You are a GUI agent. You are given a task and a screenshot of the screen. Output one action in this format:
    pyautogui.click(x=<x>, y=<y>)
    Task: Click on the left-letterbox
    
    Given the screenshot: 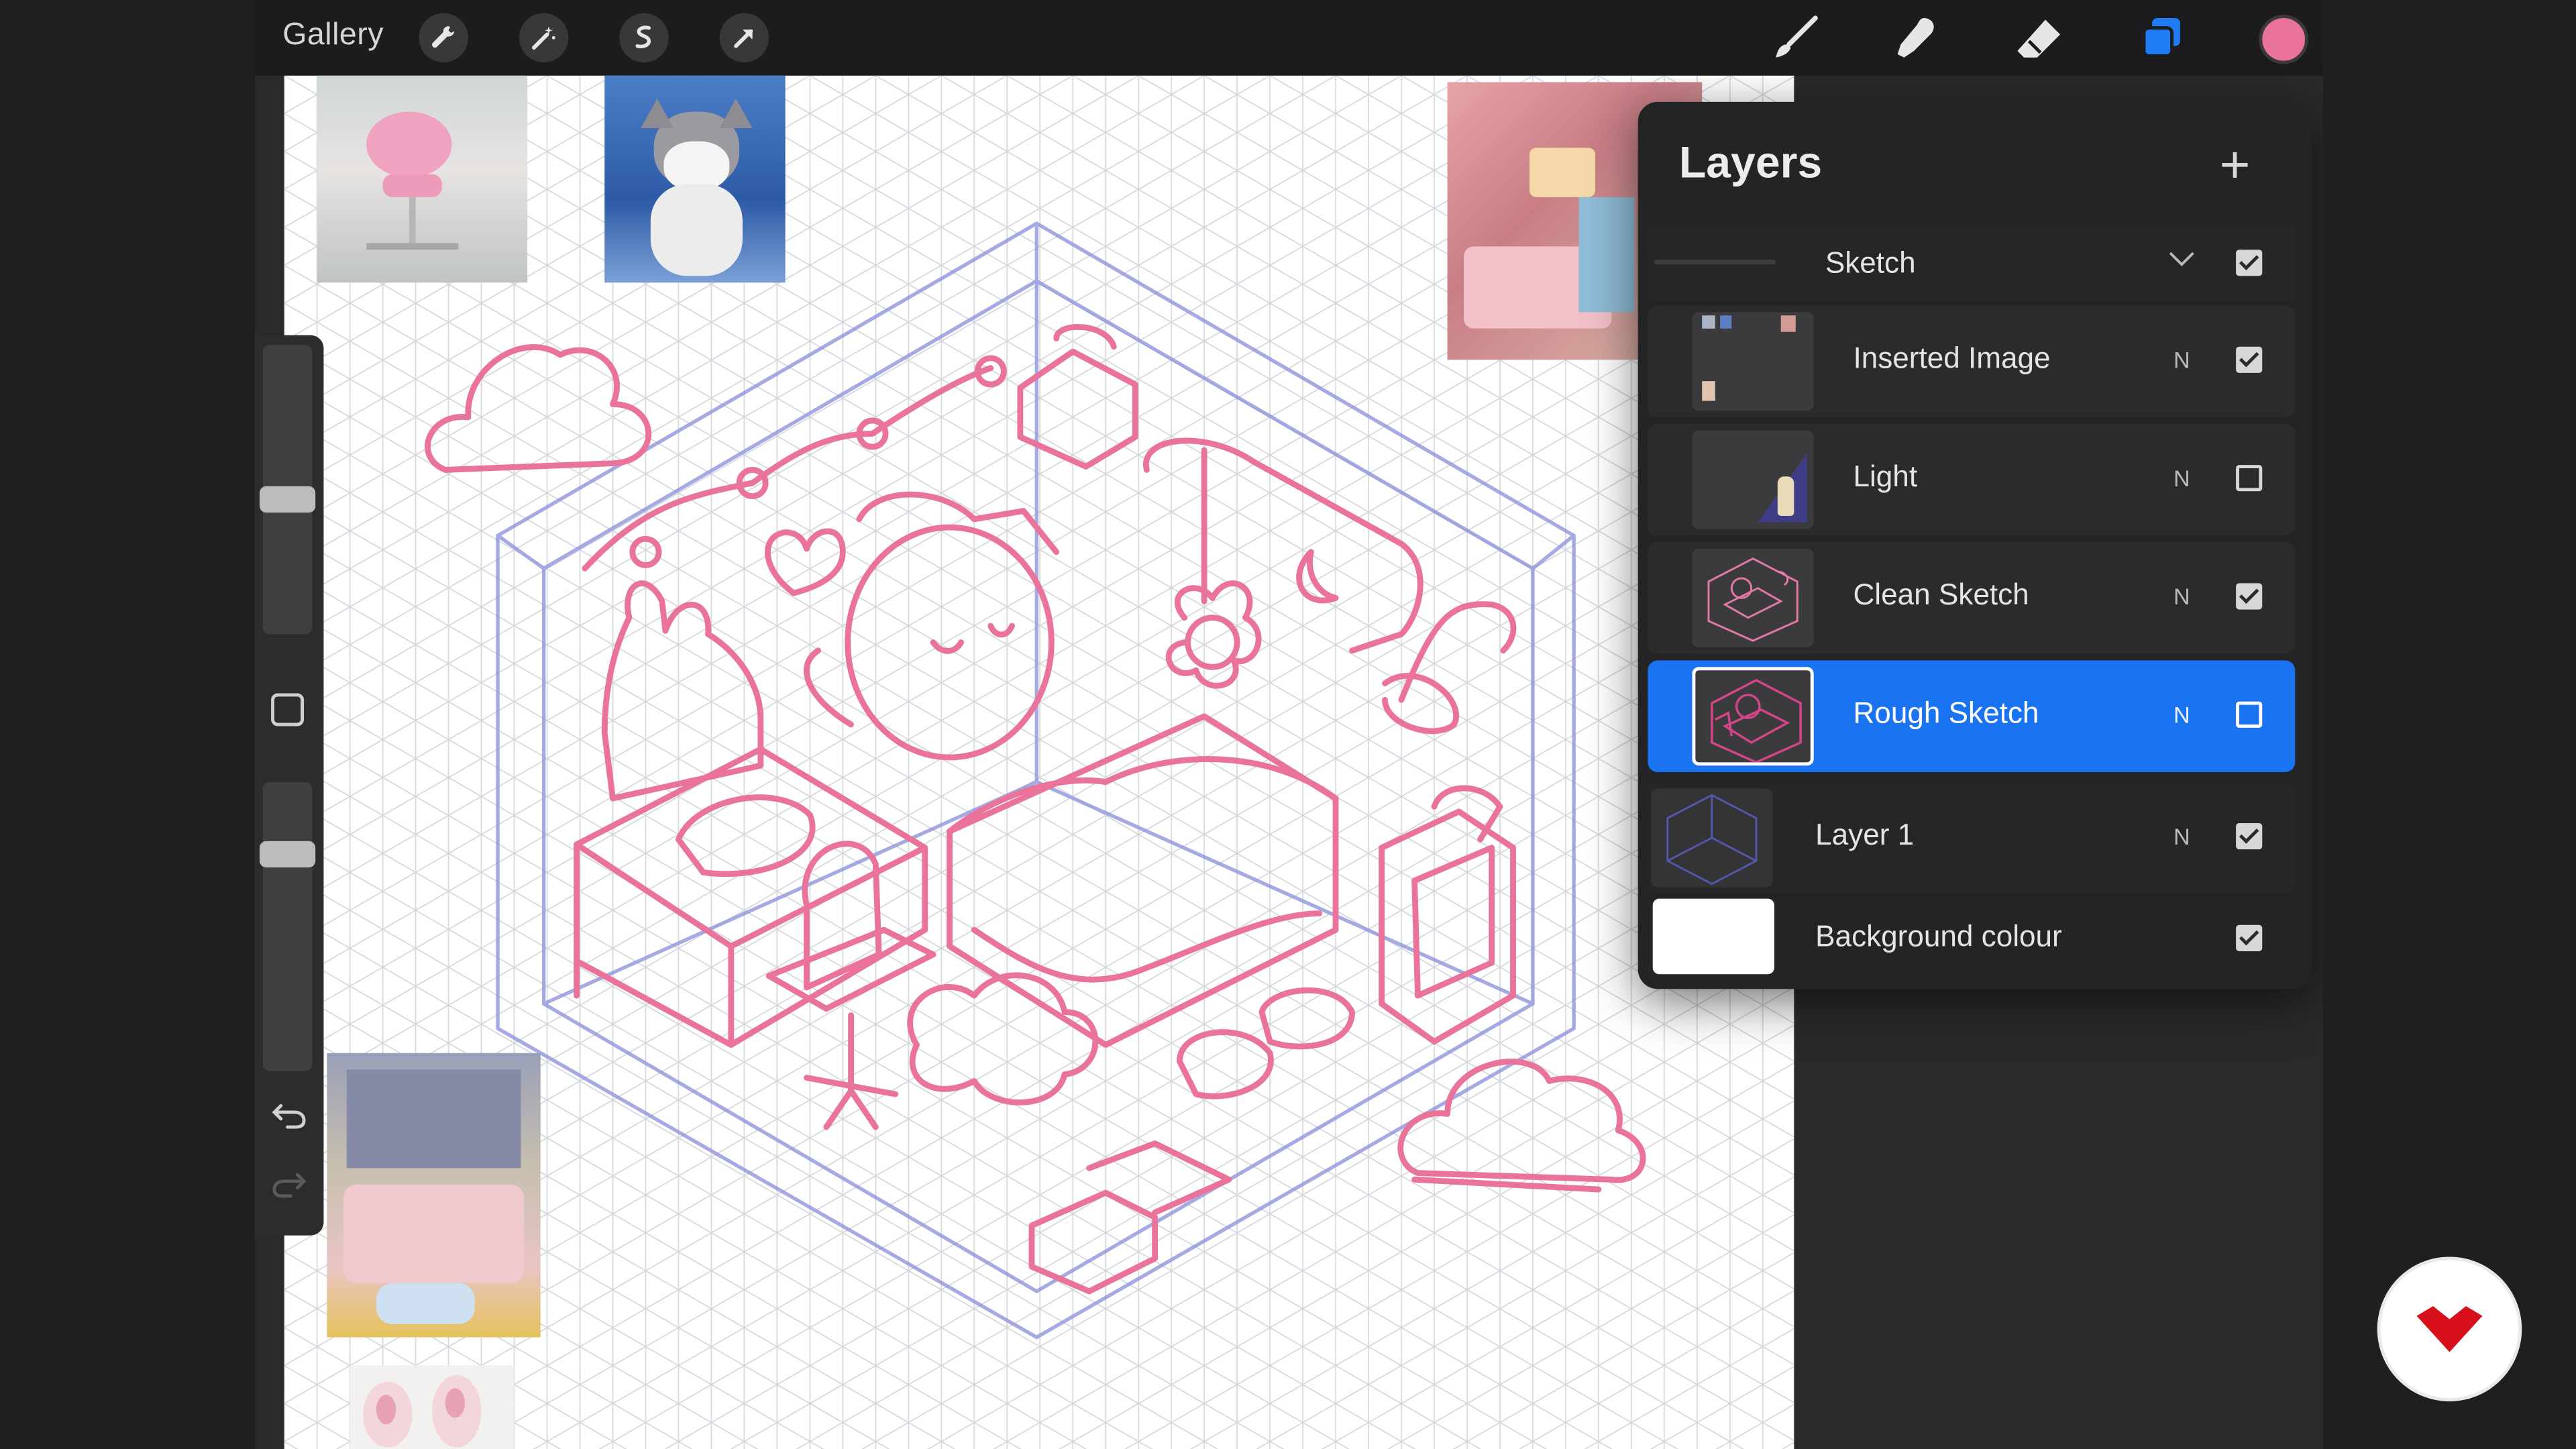 What is the action you would take?
    pyautogui.click(x=127, y=724)
    